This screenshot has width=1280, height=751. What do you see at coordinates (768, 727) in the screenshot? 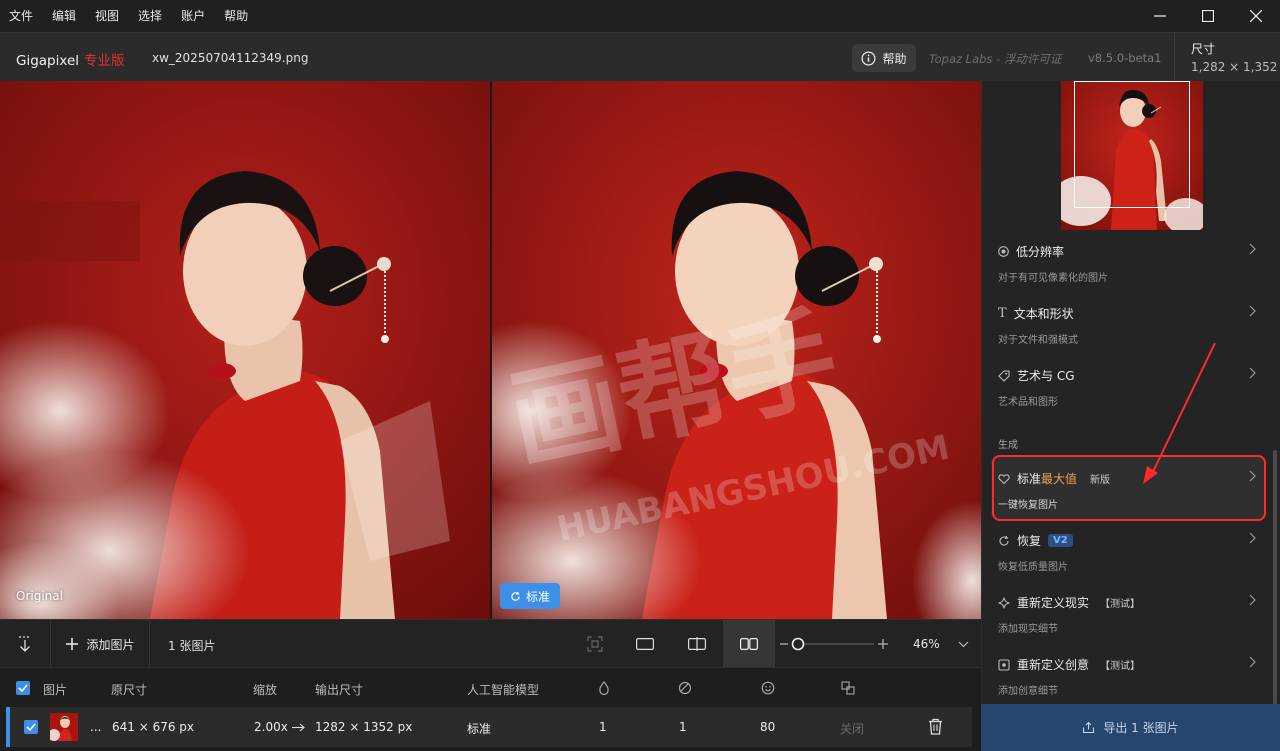
I see `row-face-value: 80` at bounding box center [768, 727].